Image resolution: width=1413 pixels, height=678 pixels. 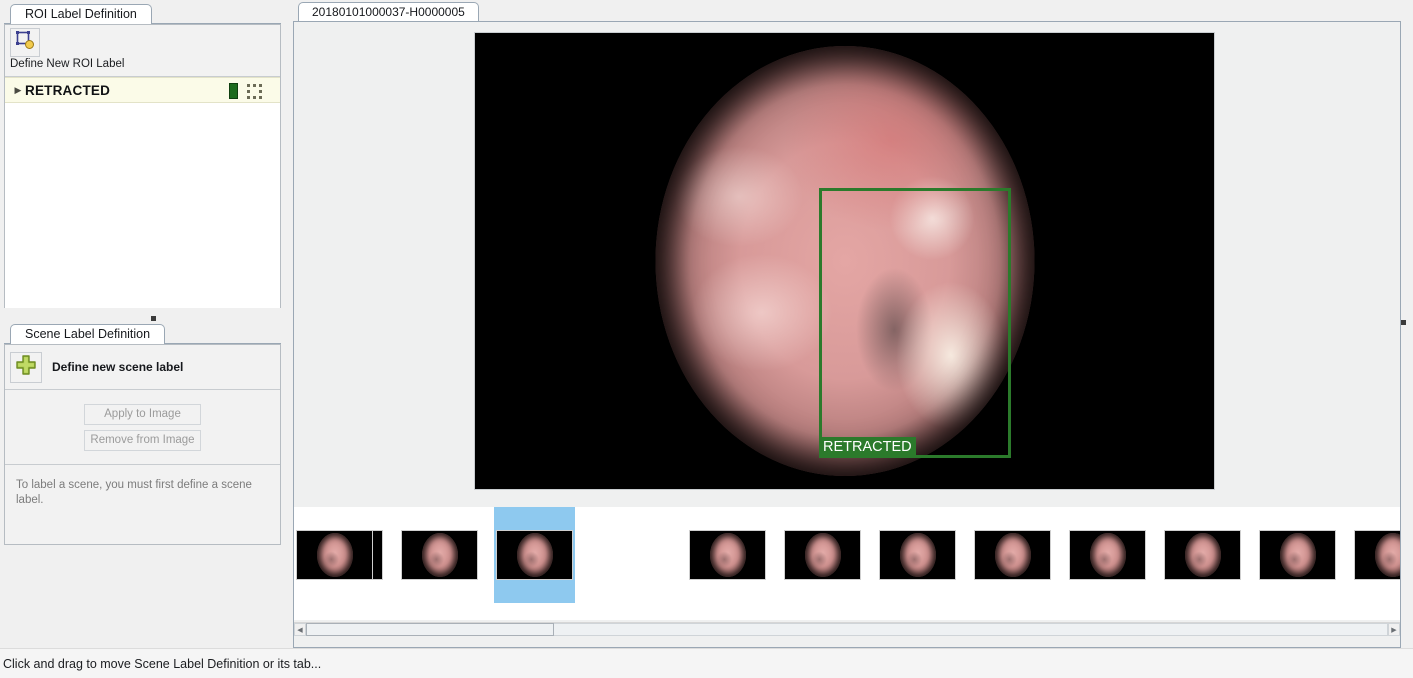 What do you see at coordinates (1403, 322) in the screenshot?
I see `right-splitter-grip` at bounding box center [1403, 322].